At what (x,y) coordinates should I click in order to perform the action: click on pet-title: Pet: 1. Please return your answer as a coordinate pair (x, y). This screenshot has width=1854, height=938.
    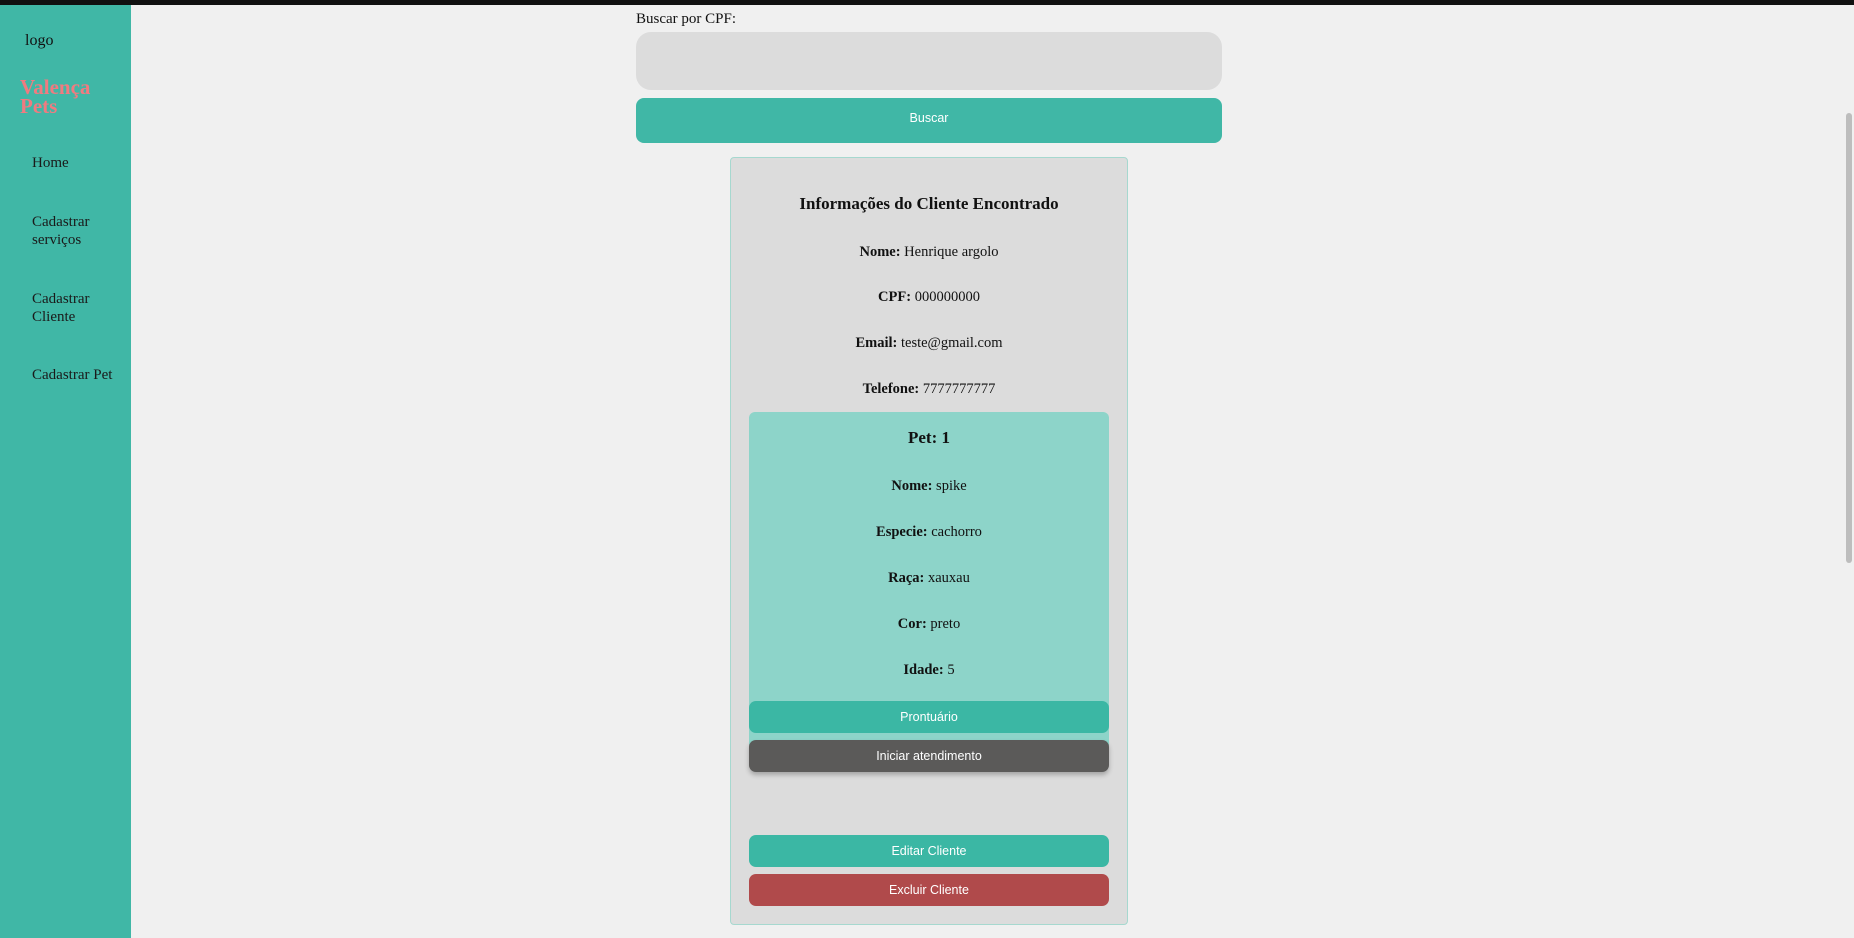
    Looking at the image, I should click on (928, 437).